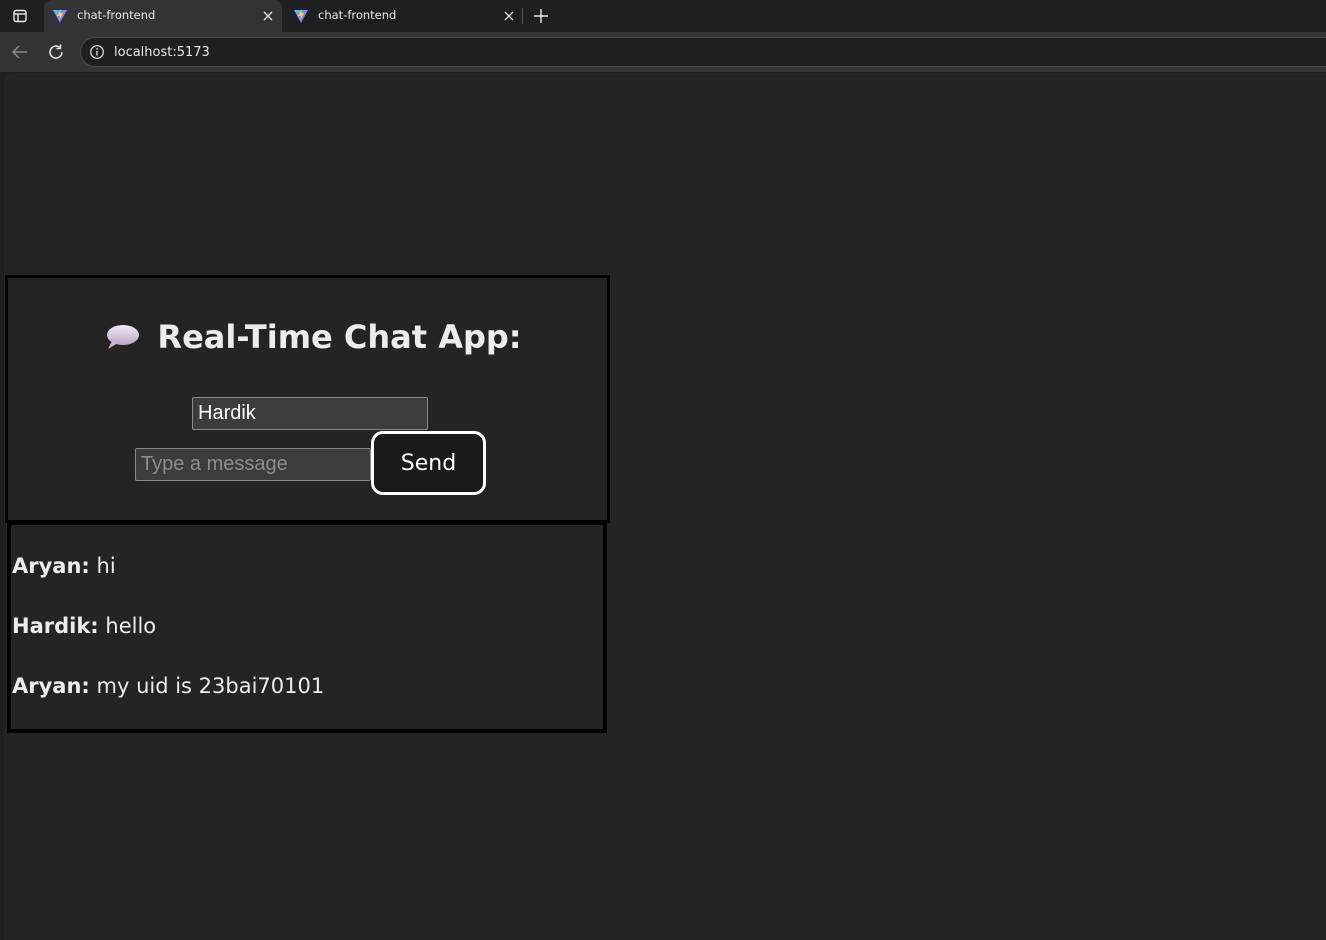  What do you see at coordinates (106, 566) in the screenshot?
I see `message-text: hi` at bounding box center [106, 566].